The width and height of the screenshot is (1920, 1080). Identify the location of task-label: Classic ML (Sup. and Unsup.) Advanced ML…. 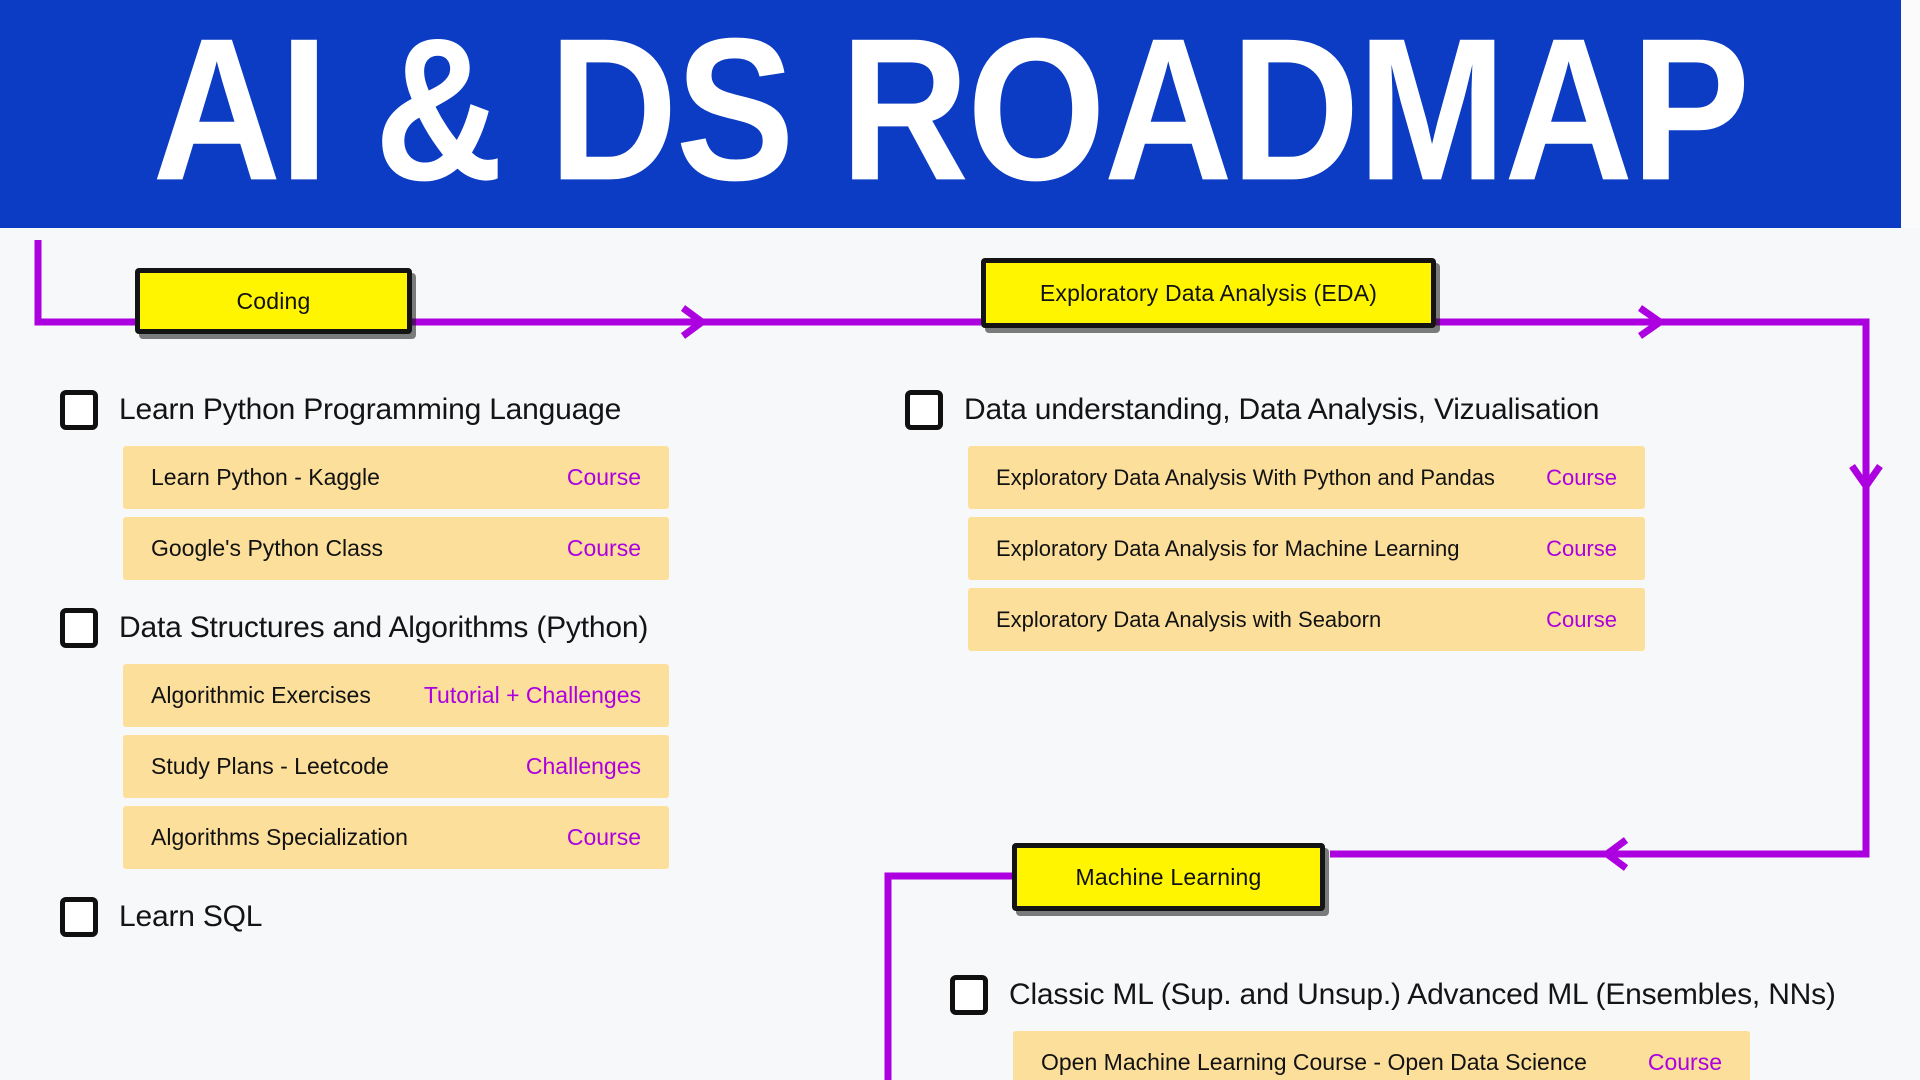
(1422, 994).